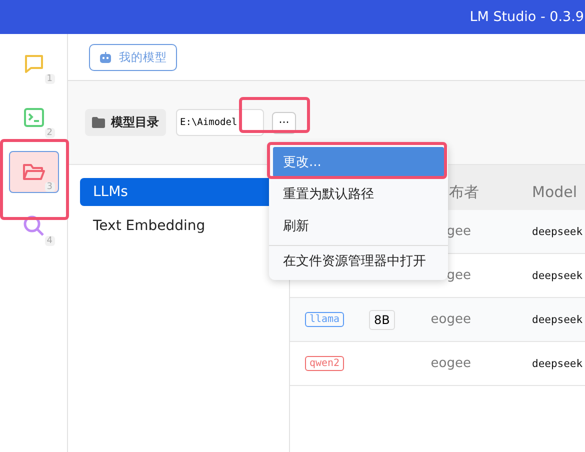 The image size is (585, 452). I want to click on nav-badge: 3, so click(49, 187).